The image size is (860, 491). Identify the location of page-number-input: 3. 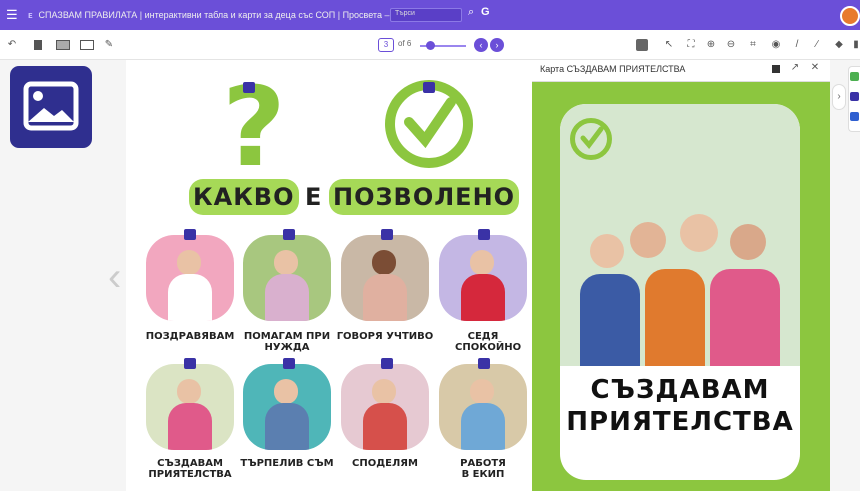
(386, 45).